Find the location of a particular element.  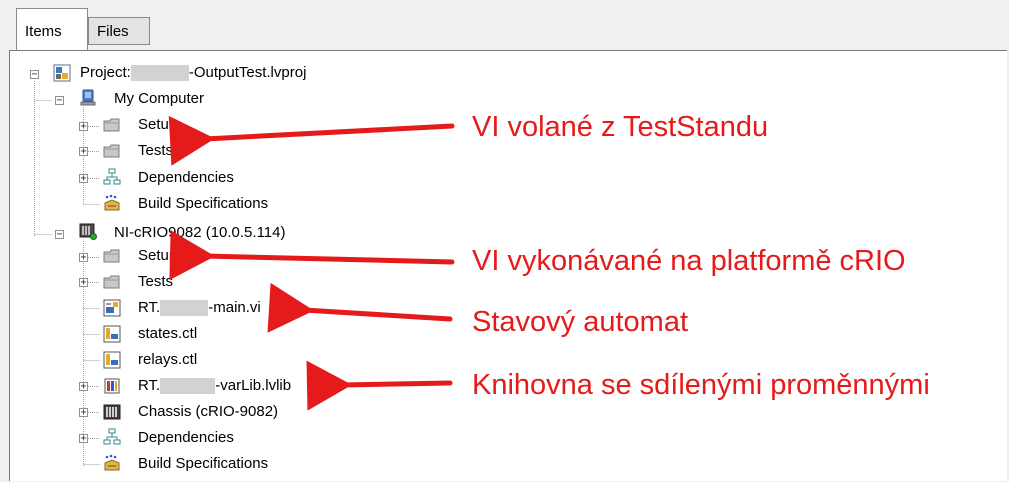

tree-item-target-build-specifications: Build Specifications is located at coordinates (203, 464).